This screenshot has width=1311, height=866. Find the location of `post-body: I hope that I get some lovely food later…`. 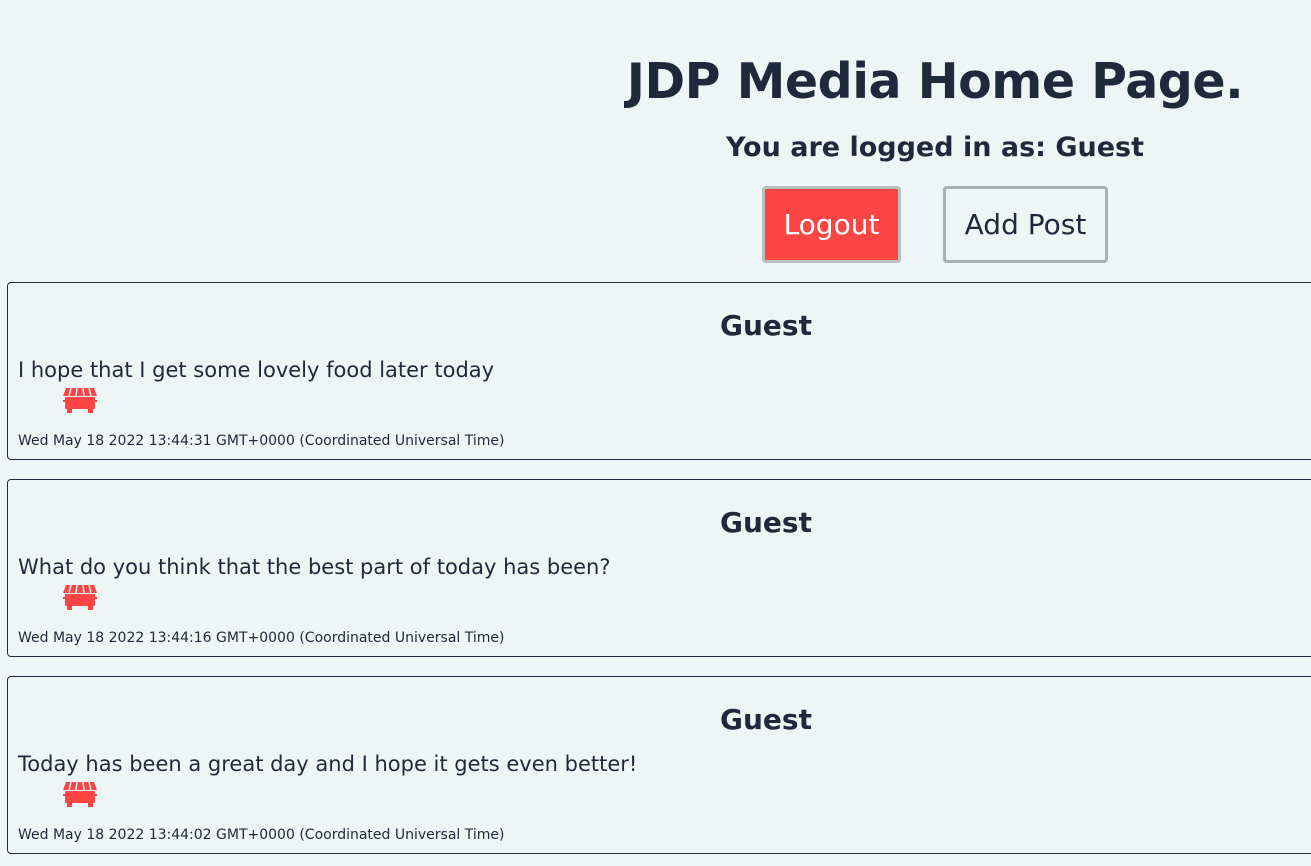

post-body: I hope that I get some lovely food later… is located at coordinates (256, 370).